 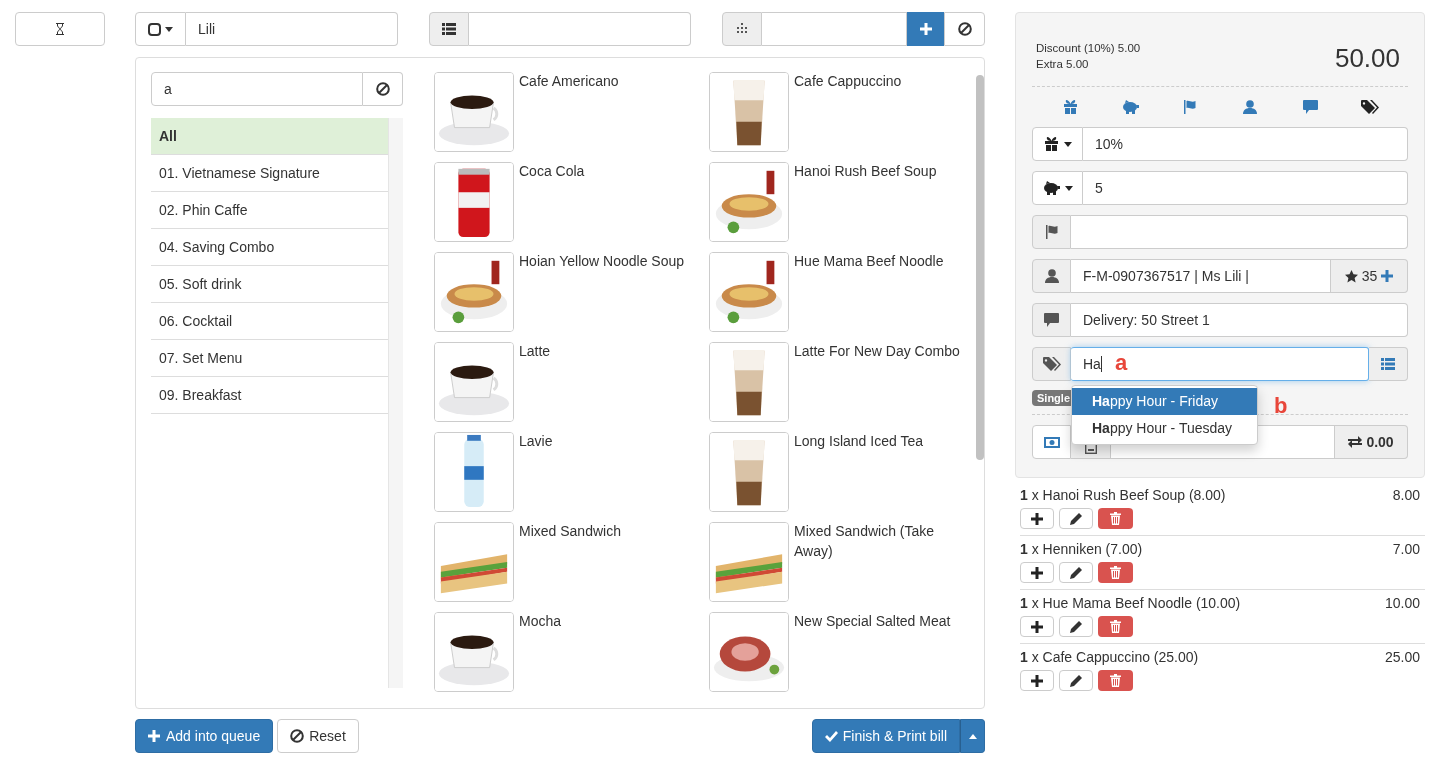 What do you see at coordinates (1123, 495) in the screenshot?
I see `order-line-text: 1 x Hanoi Rush Beef Soup (8.00)` at bounding box center [1123, 495].